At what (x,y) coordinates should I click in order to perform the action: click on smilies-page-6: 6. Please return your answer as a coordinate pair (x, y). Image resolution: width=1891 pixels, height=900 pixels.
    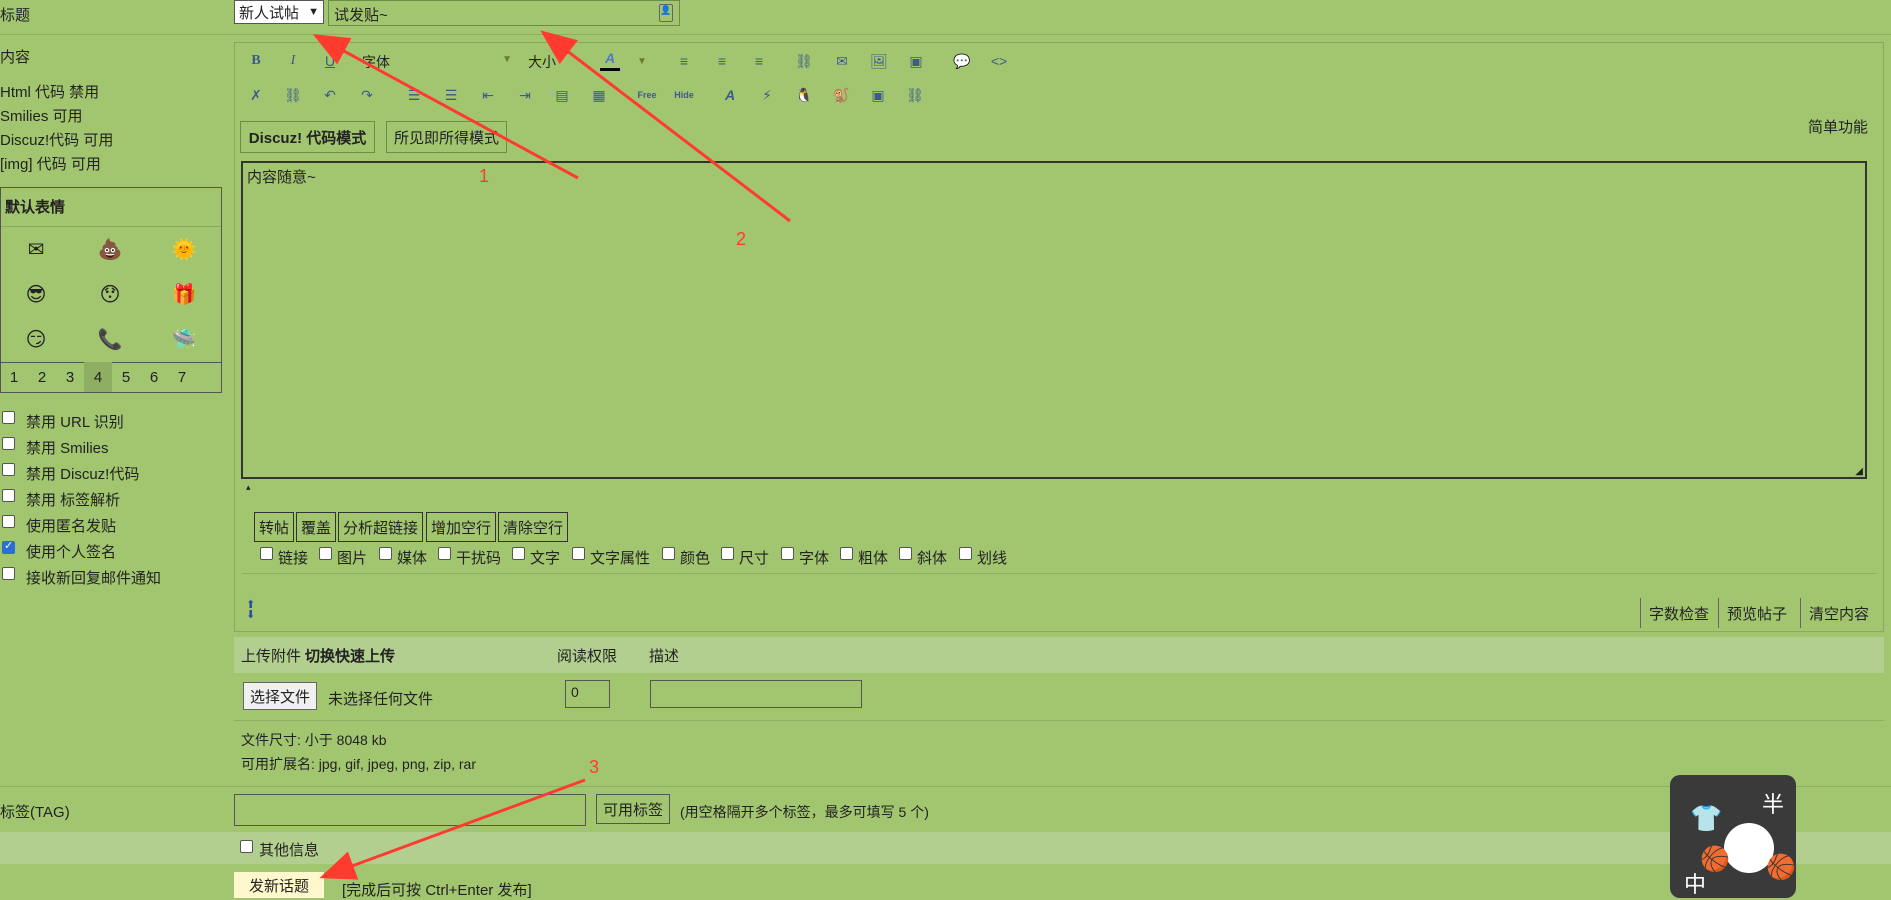
    Looking at the image, I should click on (154, 377).